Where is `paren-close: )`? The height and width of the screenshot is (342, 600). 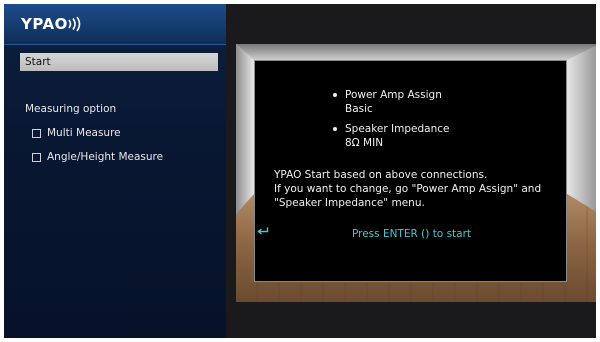
paren-close: ) is located at coordinates (427, 234).